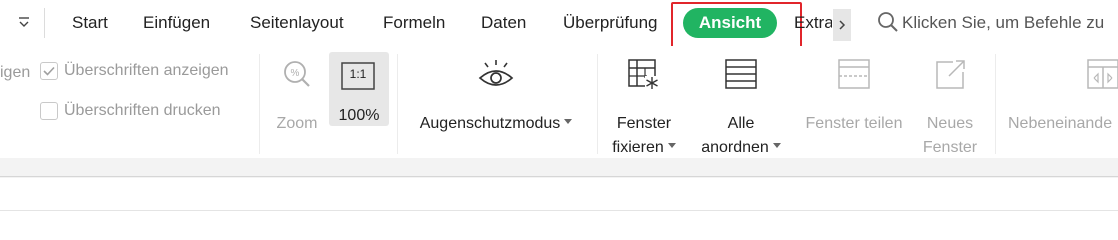 The height and width of the screenshot is (240, 1118). What do you see at coordinates (813, 23) in the screenshot?
I see `tab-extras: Extras` at bounding box center [813, 23].